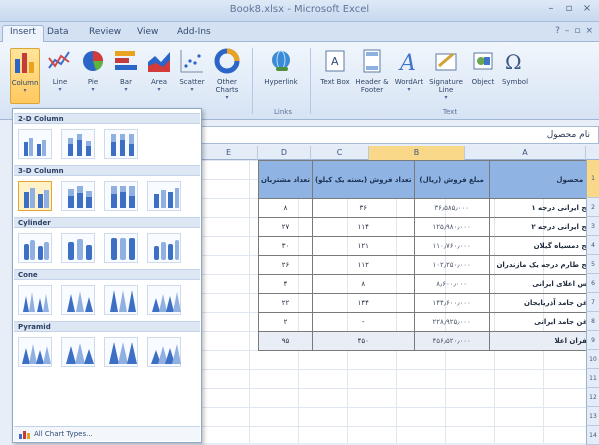 This screenshot has width=599, height=445. What do you see at coordinates (121, 144) in the screenshot?
I see `100-stacked-column-option` at bounding box center [121, 144].